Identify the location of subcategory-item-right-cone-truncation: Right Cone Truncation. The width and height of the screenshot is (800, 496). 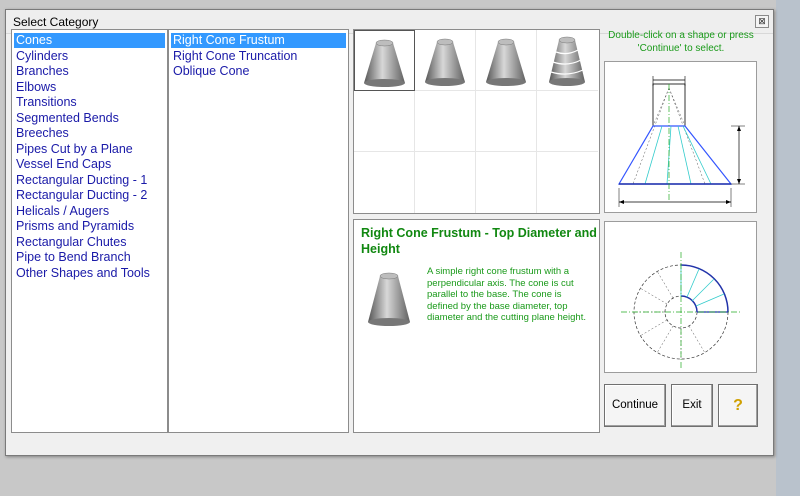
(258, 56).